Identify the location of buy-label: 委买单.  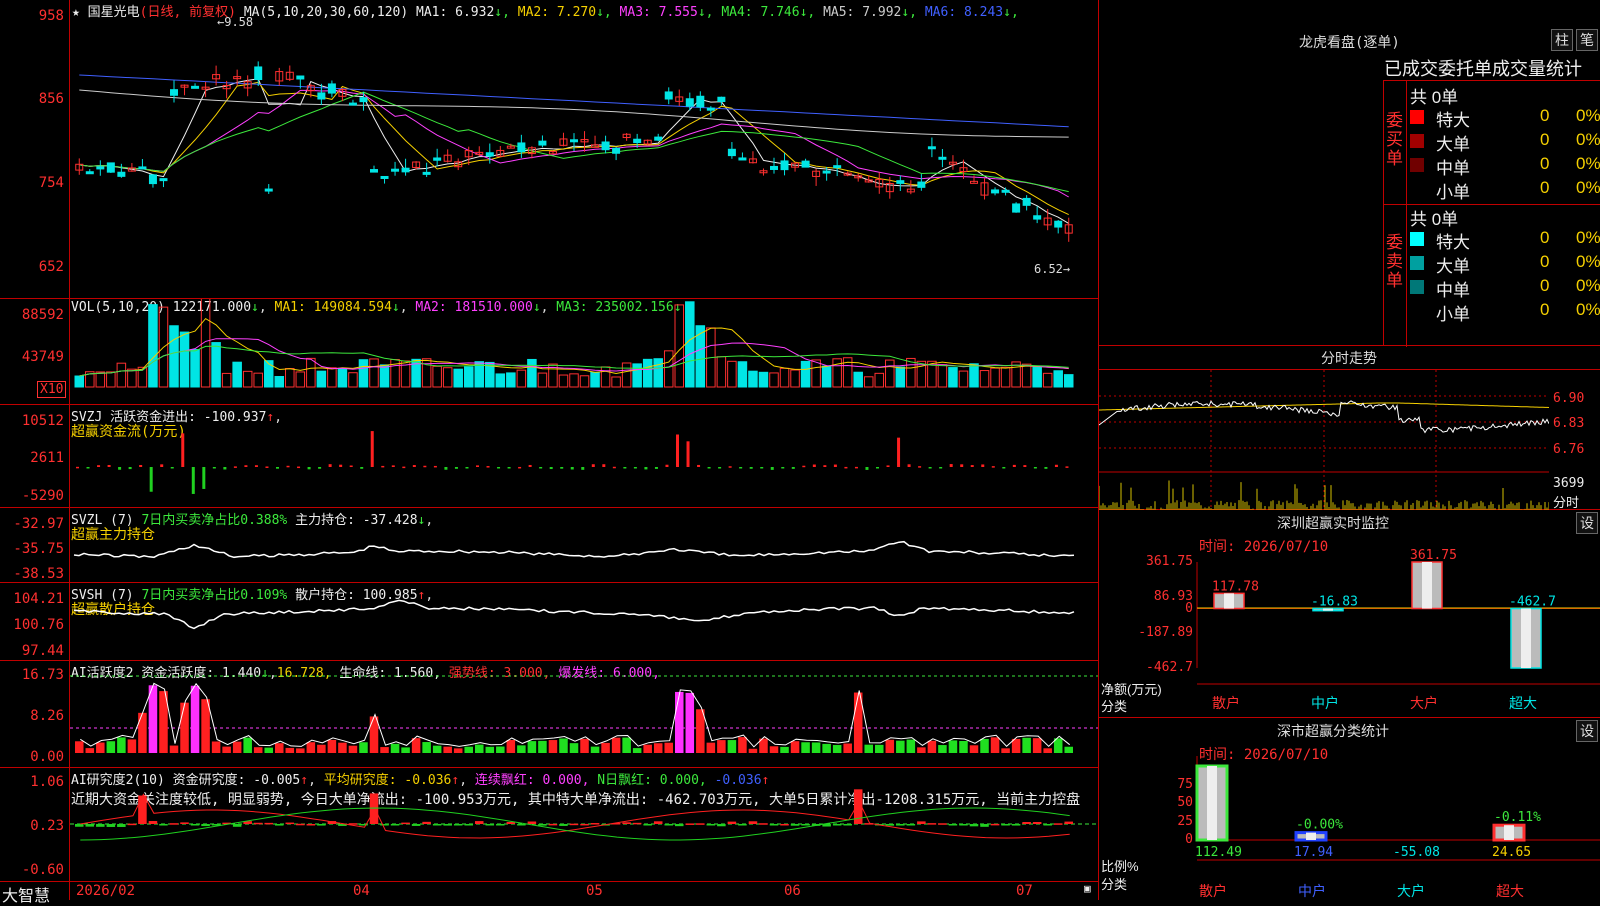
(1394, 139).